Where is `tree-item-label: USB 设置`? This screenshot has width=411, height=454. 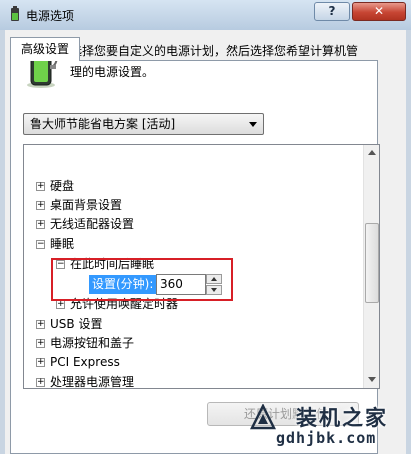 tree-item-label: USB 设置 is located at coordinates (76, 324).